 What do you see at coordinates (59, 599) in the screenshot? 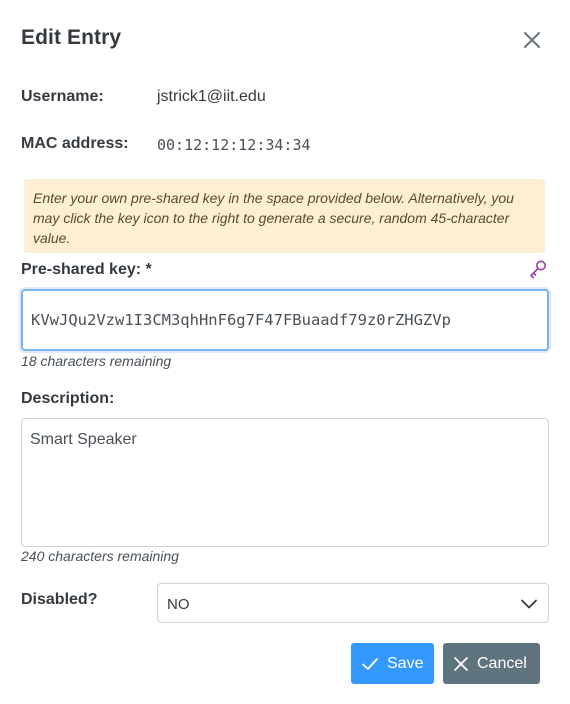
I see `disabled-label: Disabled?` at bounding box center [59, 599].